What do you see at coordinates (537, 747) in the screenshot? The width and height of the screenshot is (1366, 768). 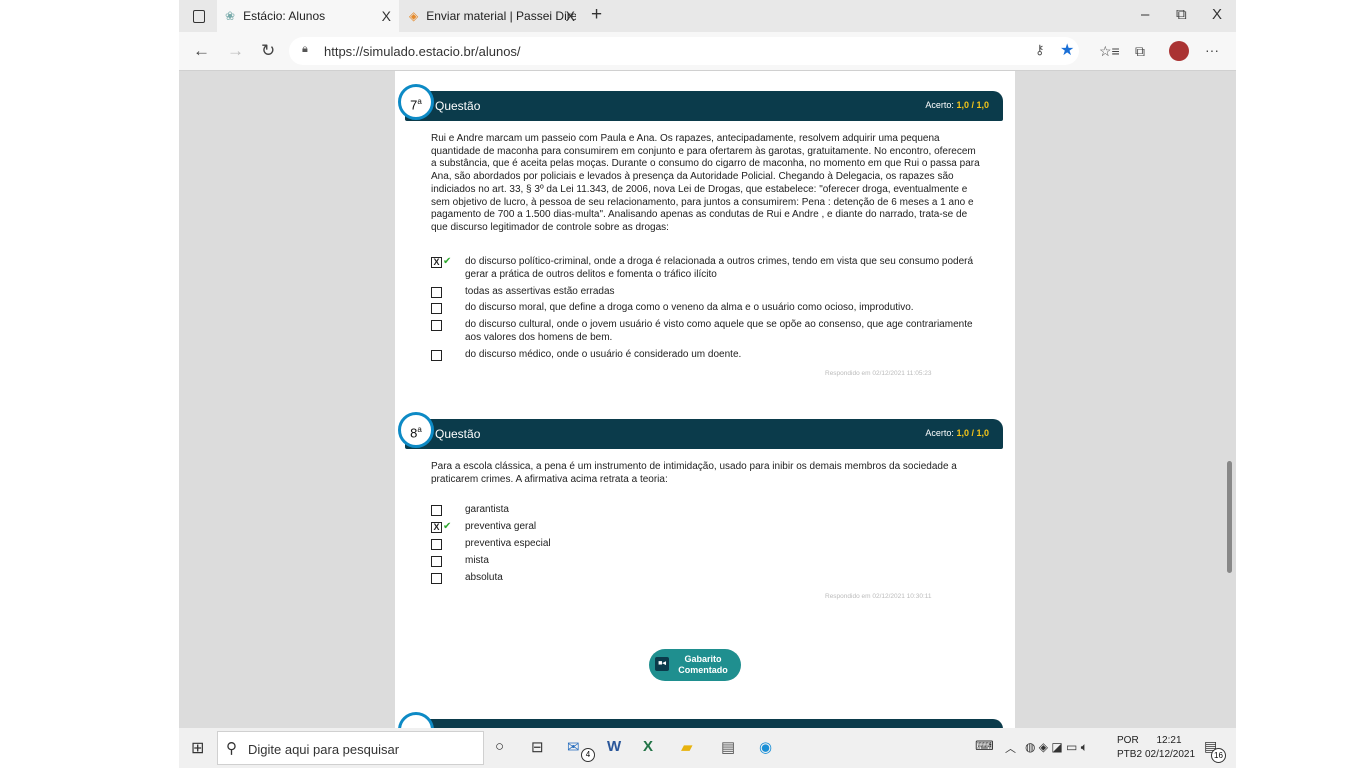 I see `task-view-icon: ⊟` at bounding box center [537, 747].